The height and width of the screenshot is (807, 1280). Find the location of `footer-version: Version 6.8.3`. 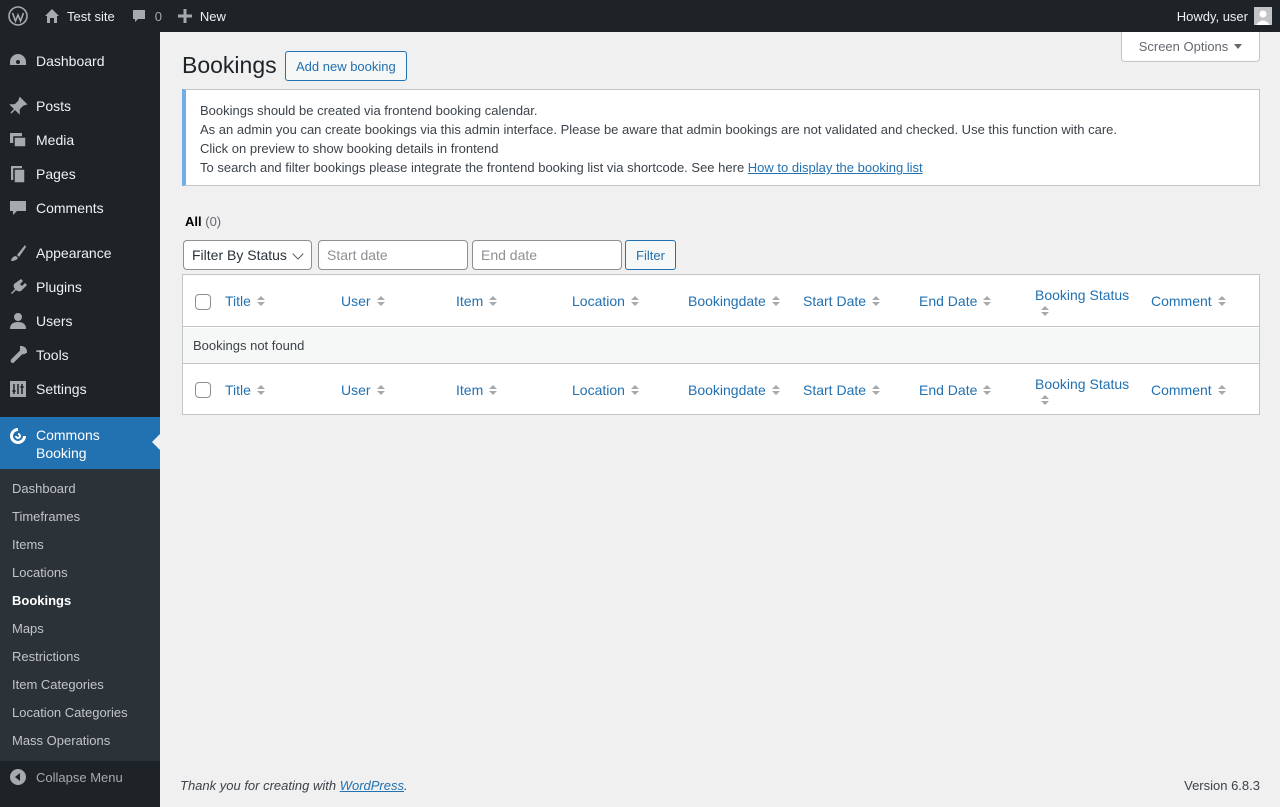

footer-version: Version 6.8.3 is located at coordinates (1222, 785).